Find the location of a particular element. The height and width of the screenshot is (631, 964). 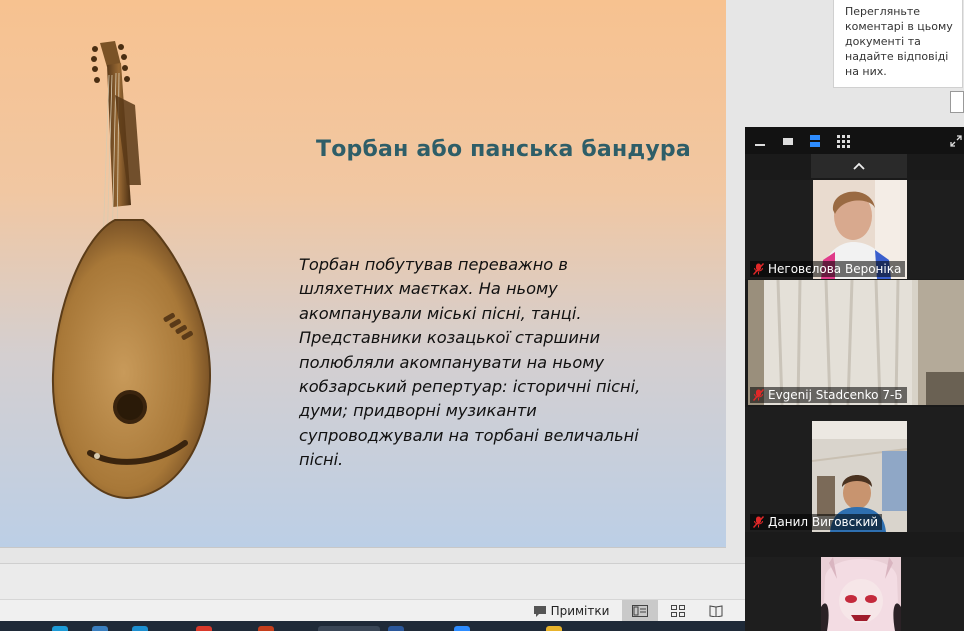

gallery-view-button is located at coordinates (843, 141).